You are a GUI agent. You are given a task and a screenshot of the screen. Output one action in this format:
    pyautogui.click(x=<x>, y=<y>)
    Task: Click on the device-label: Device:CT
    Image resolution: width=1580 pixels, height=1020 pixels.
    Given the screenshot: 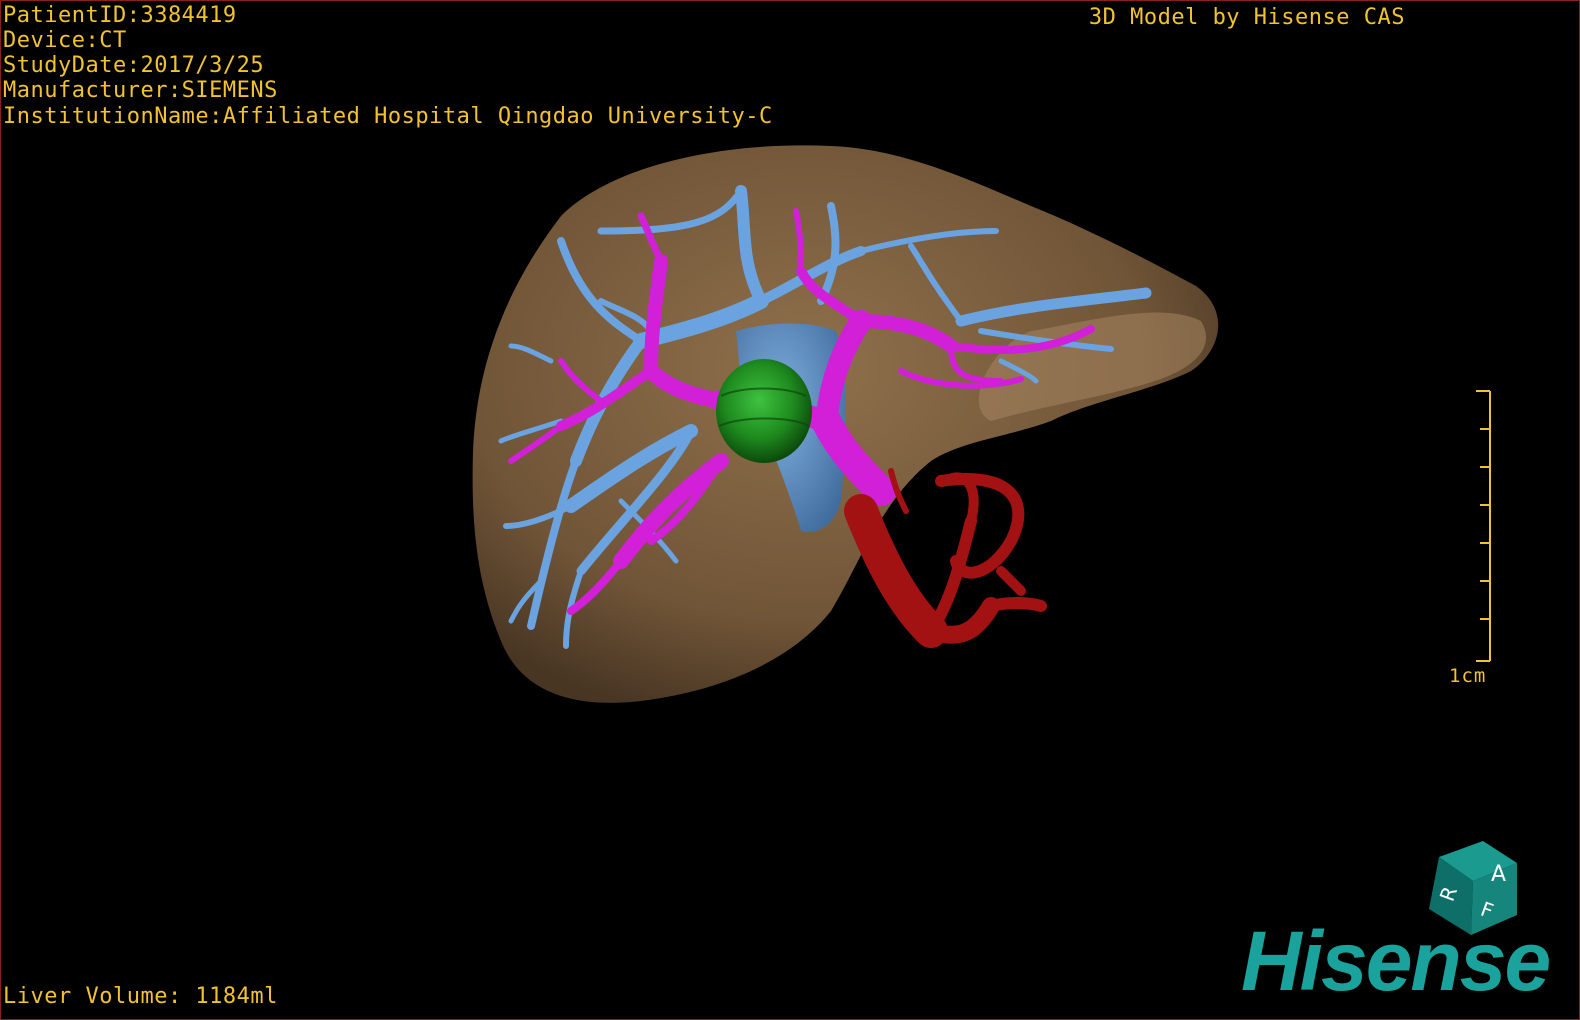 What is the action you would take?
    pyautogui.click(x=65, y=40)
    